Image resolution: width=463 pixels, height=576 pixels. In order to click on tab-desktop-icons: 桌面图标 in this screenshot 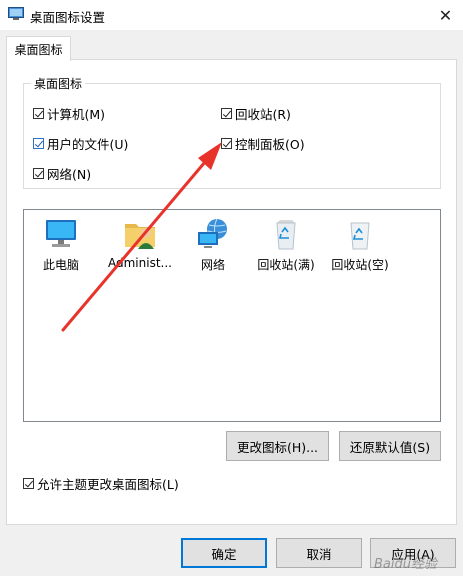, I will do `click(38, 48)`.